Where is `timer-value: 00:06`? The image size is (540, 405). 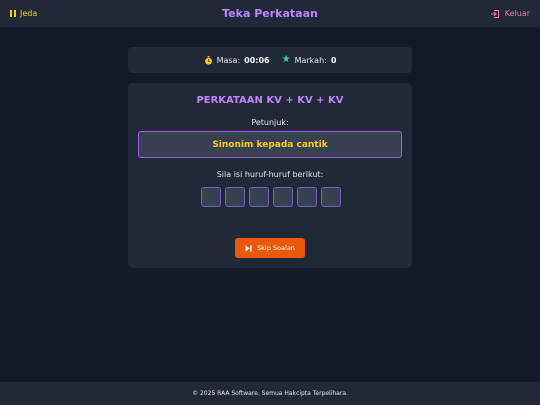
timer-value: 00:06 is located at coordinates (257, 60).